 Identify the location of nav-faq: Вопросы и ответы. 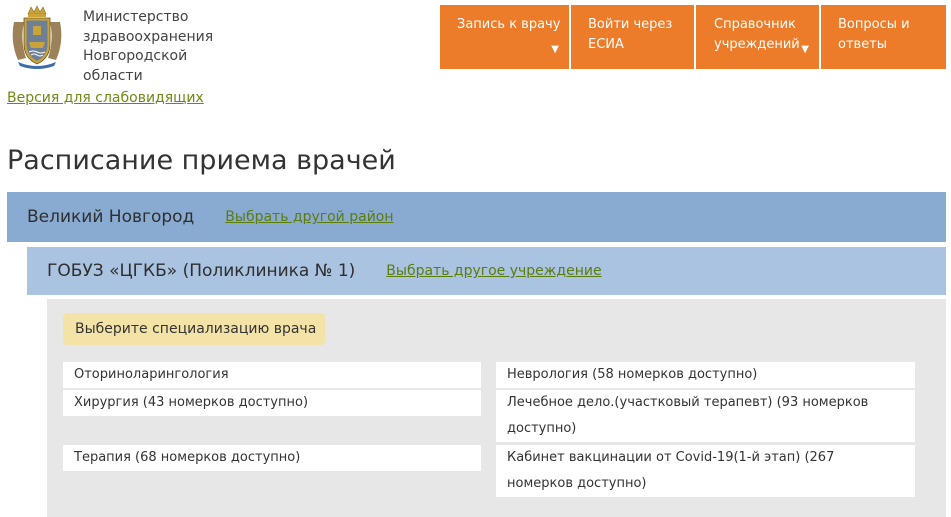
(883, 37).